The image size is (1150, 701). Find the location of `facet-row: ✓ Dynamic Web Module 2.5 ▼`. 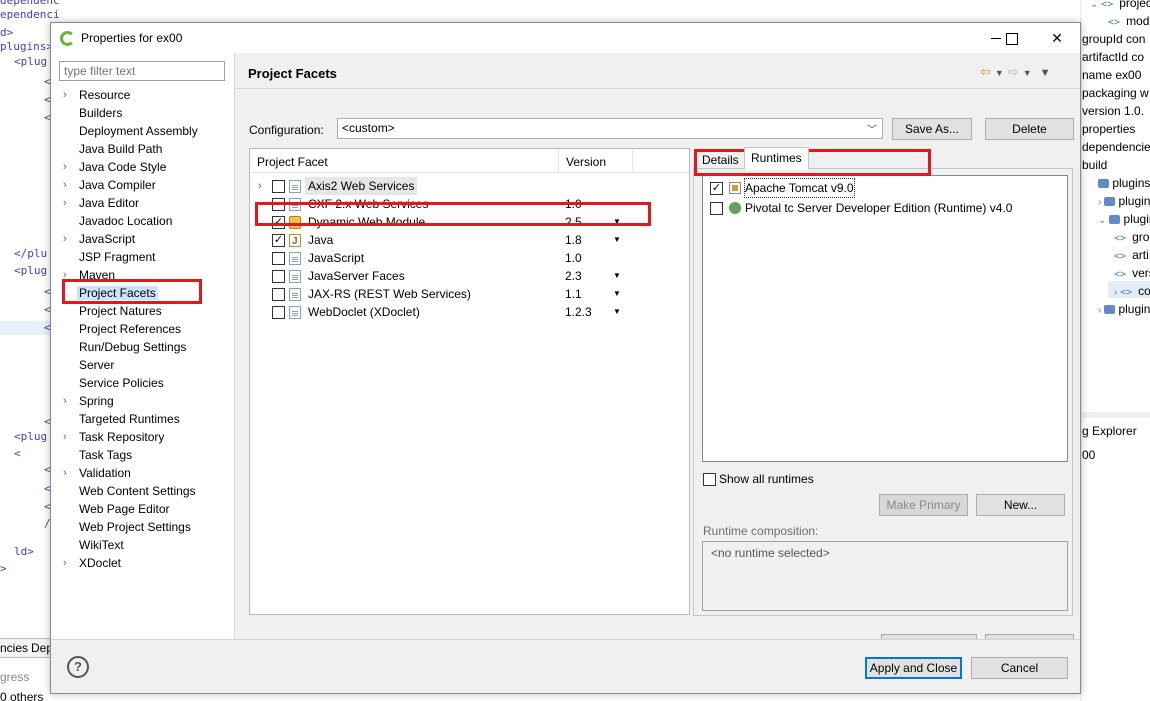

facet-row: ✓ Dynamic Web Module 2.5 ▼ is located at coordinates (469, 222).